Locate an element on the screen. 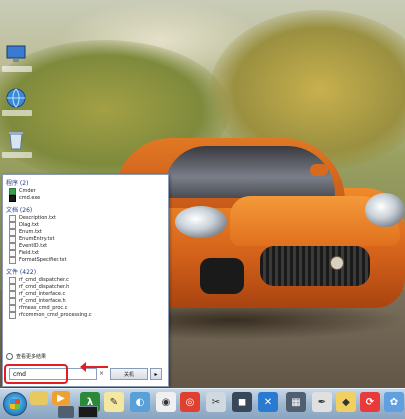  media-icon: ◼ is located at coordinates (242, 402).